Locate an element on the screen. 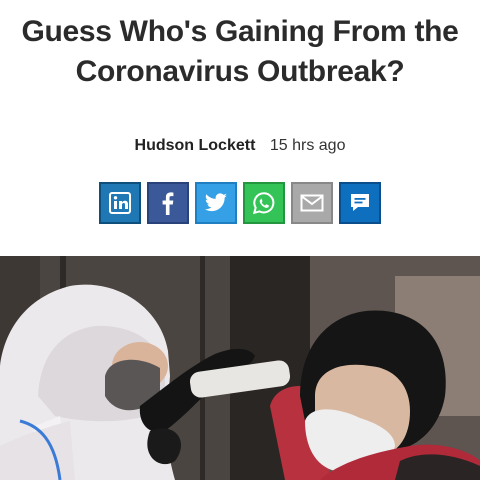 This screenshot has height=480, width=480. share-twitter-button is located at coordinates (216, 203).